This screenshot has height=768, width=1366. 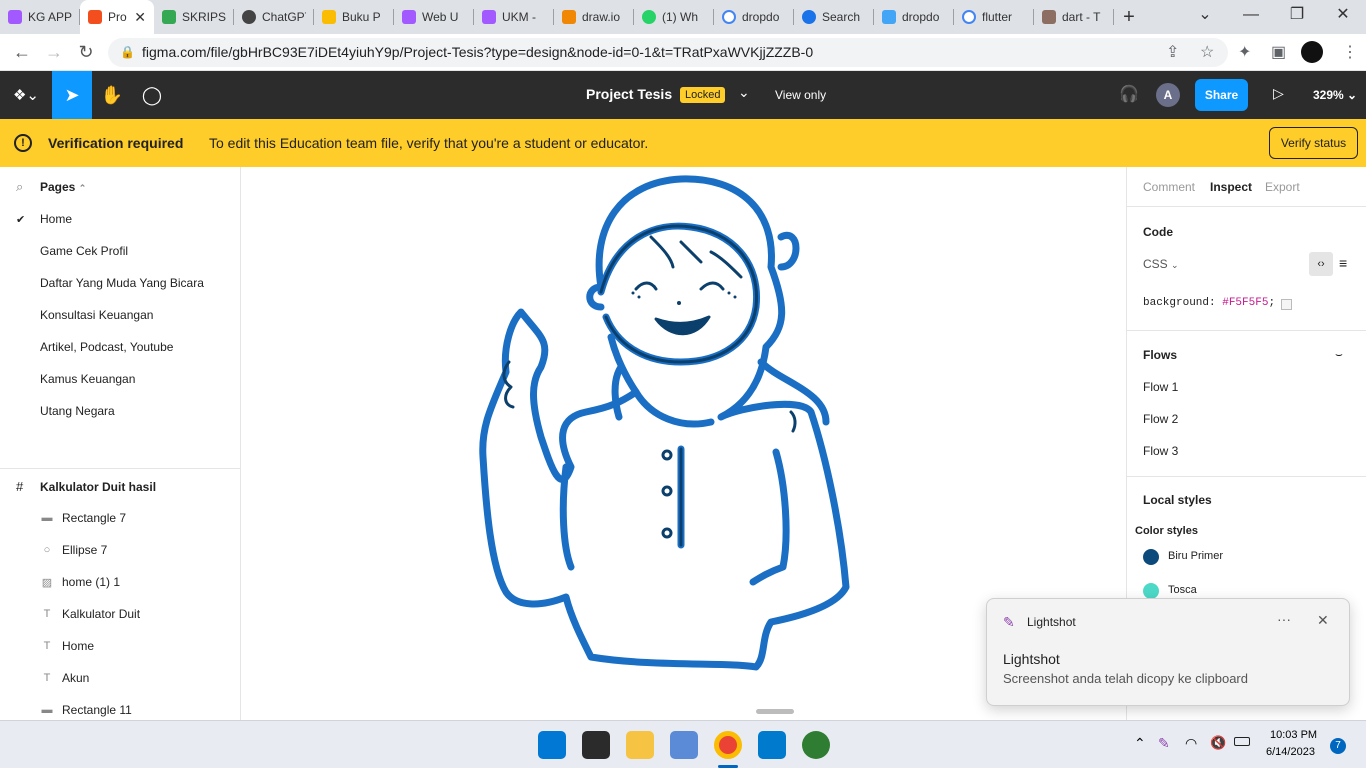 What do you see at coordinates (674, 17) in the screenshot?
I see `tab-whatsapp: (1) Wh` at bounding box center [674, 17].